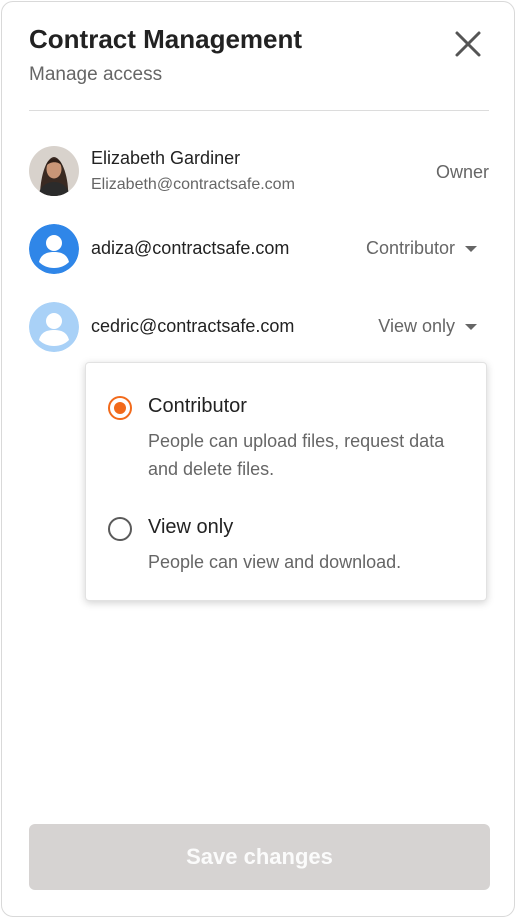  Describe the element at coordinates (54, 171) in the screenshot. I see `avatar-photo` at that location.